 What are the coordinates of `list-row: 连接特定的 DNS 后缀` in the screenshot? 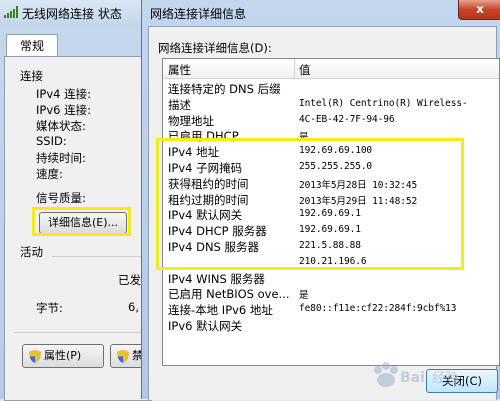 It's located at (331, 88).